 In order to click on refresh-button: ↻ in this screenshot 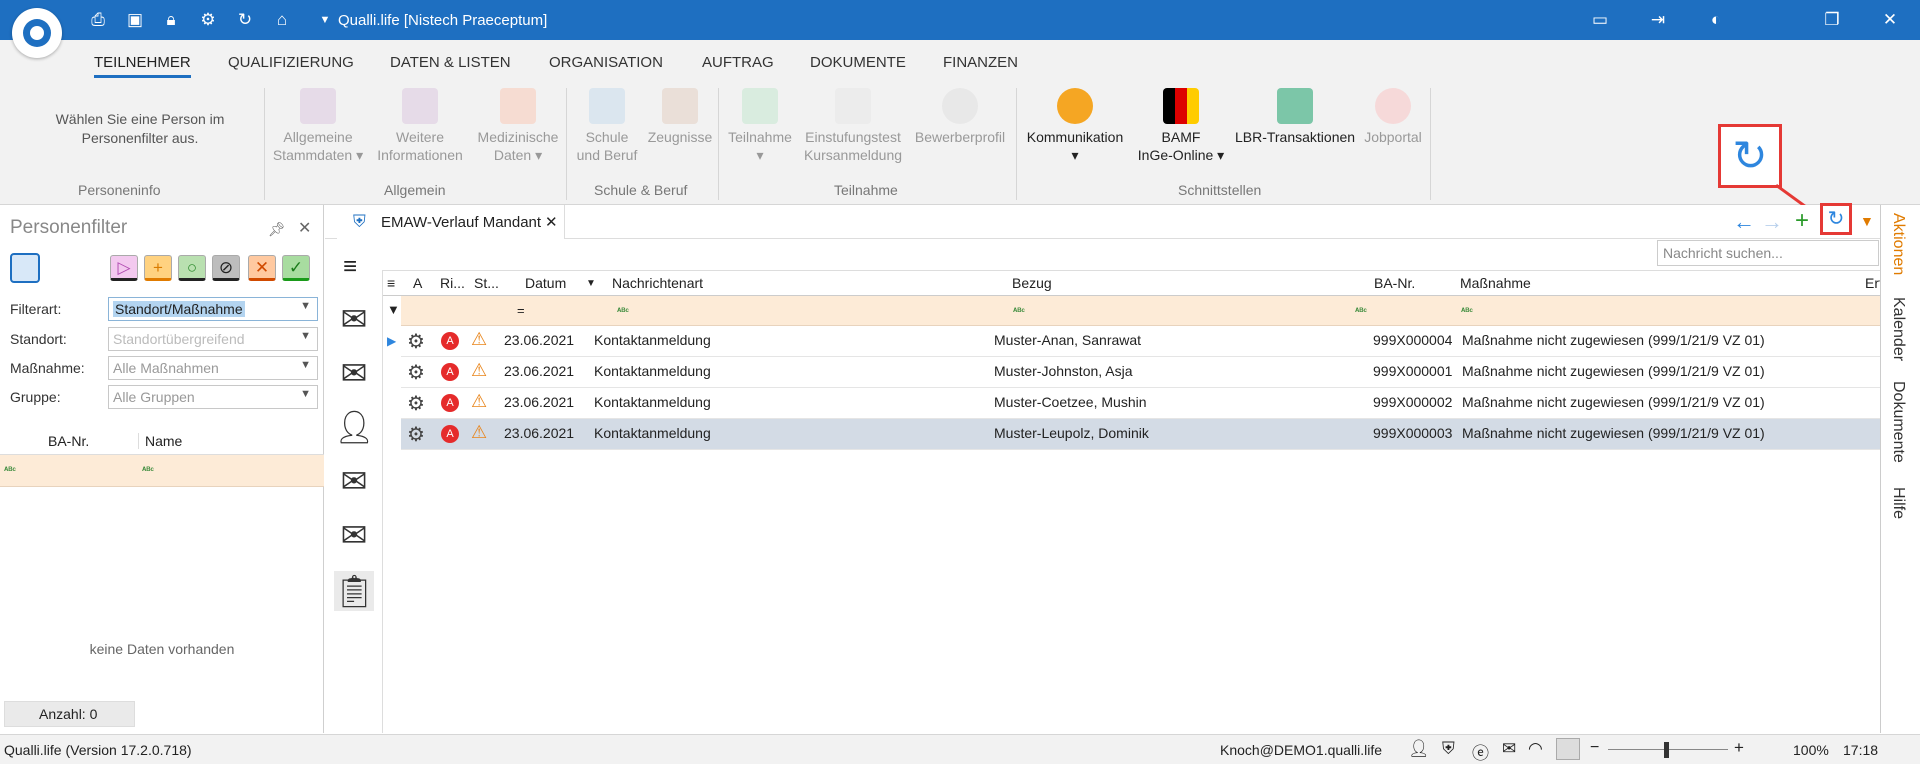, I will do `click(1836, 219)`.